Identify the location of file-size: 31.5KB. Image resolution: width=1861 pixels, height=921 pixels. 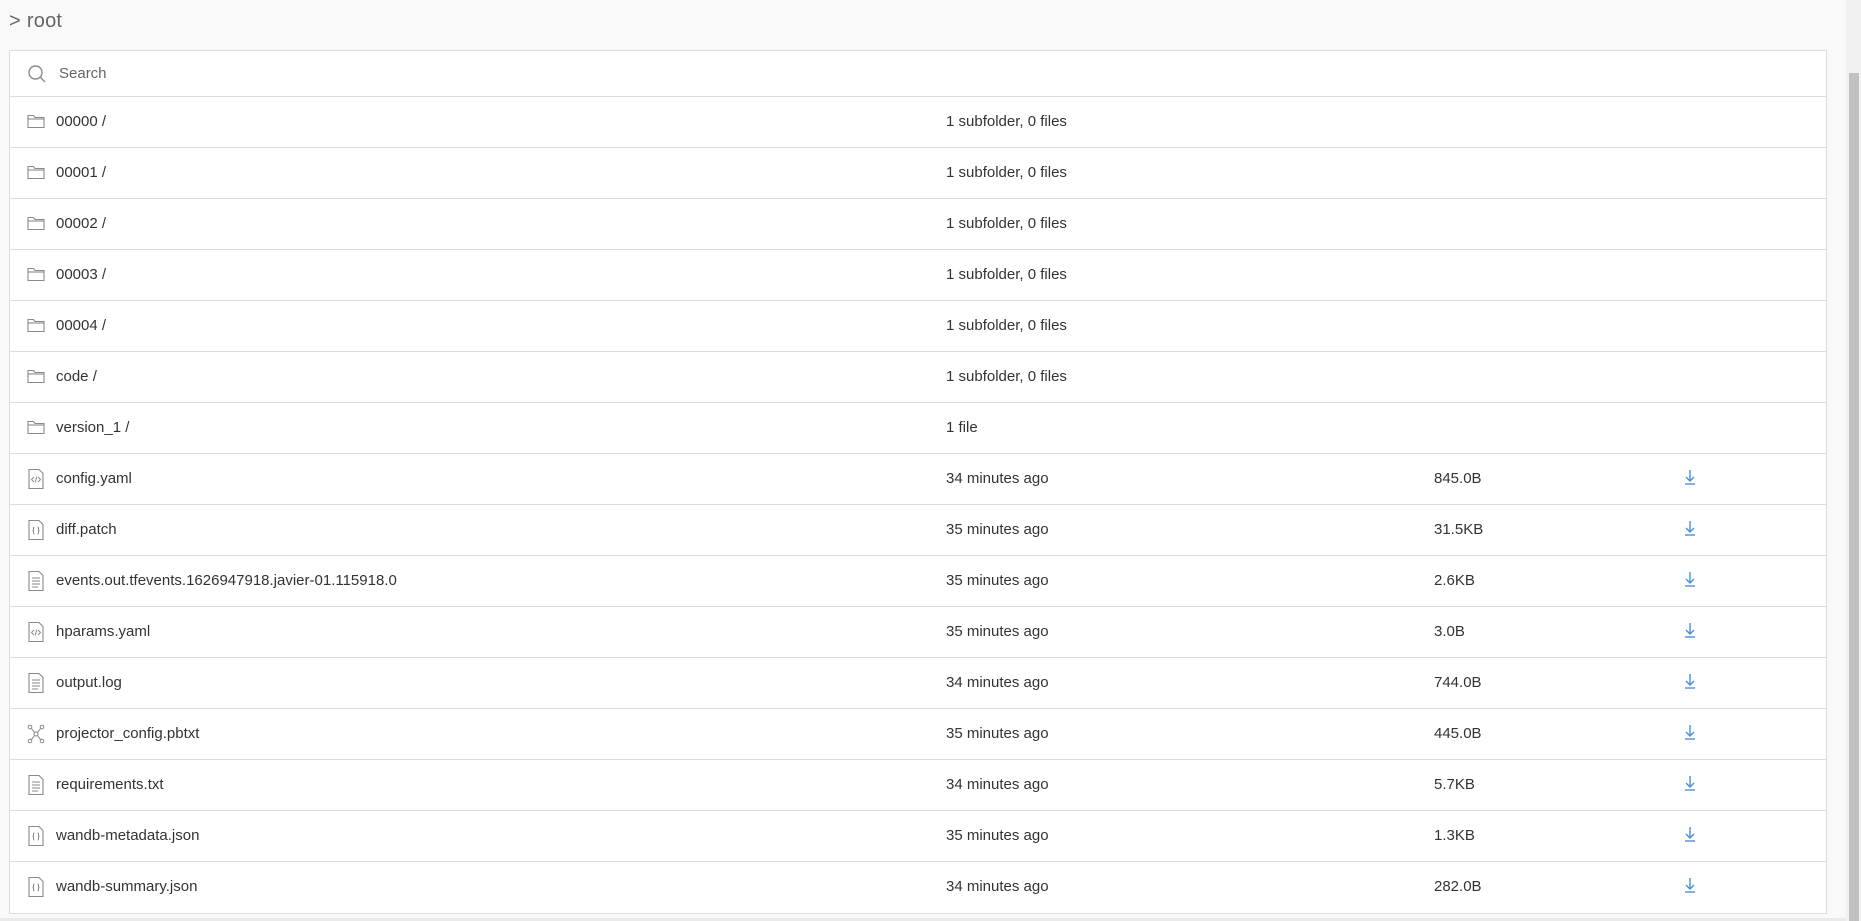
(1459, 529).